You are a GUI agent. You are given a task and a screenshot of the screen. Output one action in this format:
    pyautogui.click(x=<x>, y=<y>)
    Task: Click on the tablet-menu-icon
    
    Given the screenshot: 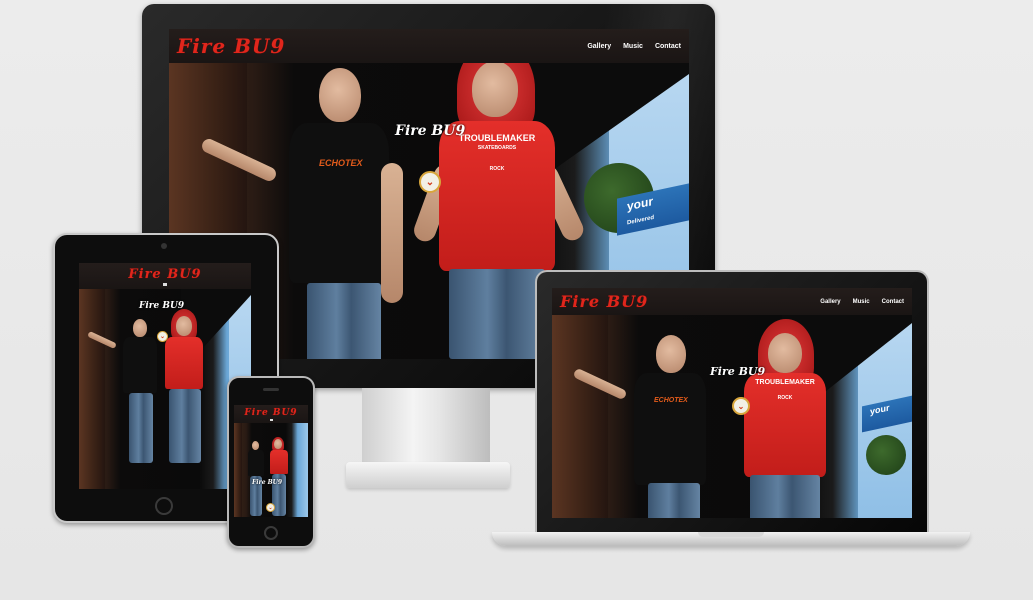 What is the action you would take?
    pyautogui.click(x=165, y=284)
    